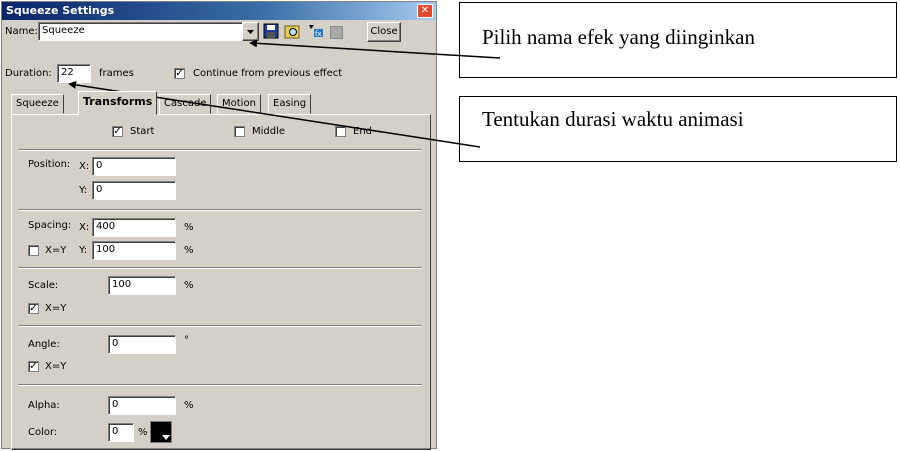  Describe the element at coordinates (118, 103) in the screenshot. I see `tab-transforms: Transforms` at that location.